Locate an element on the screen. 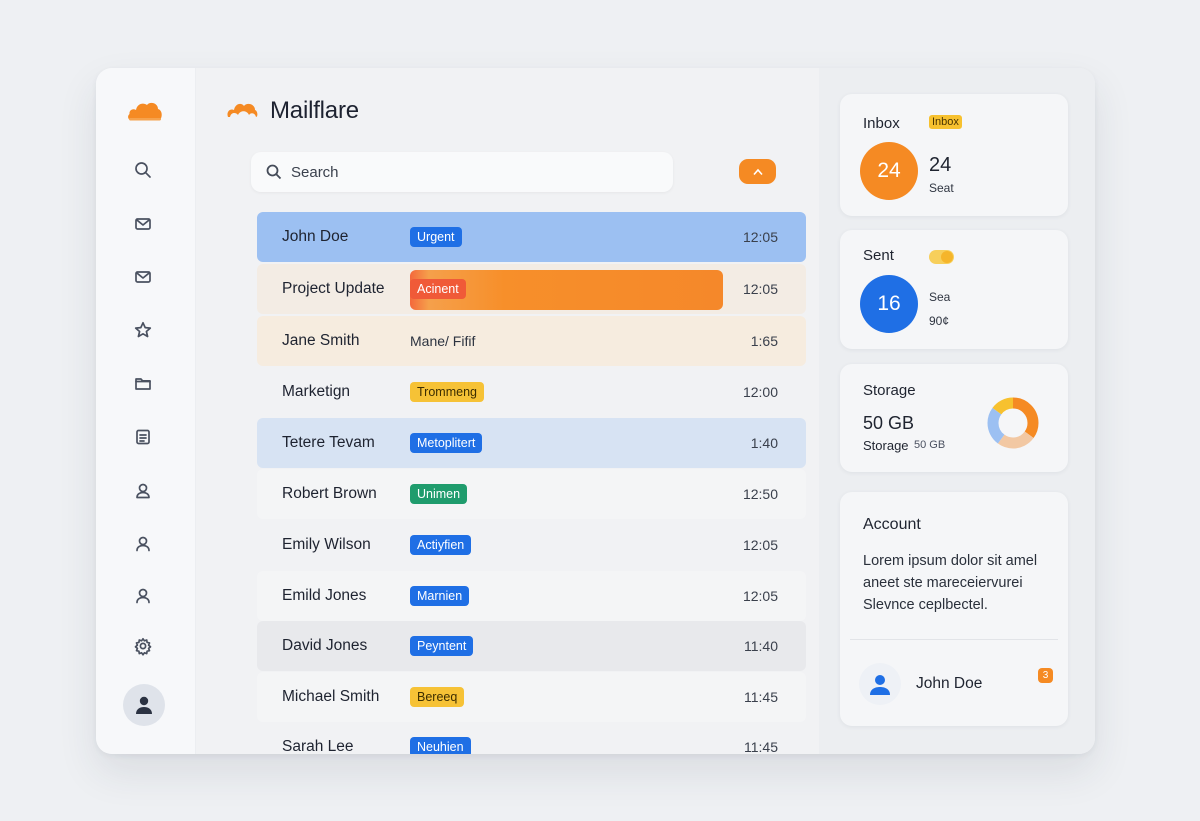  email-sender: Michael Smith is located at coordinates (331, 696).